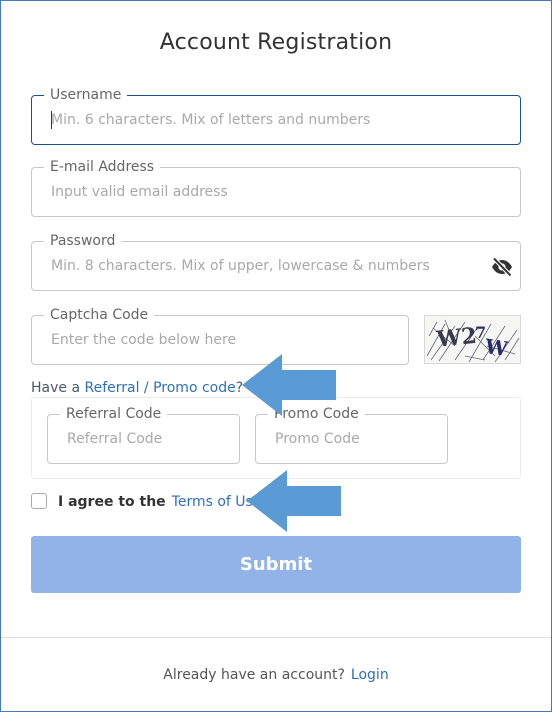 The height and width of the screenshot is (712, 552). Describe the element at coordinates (276, 564) in the screenshot. I see `submit-button: Submit` at that location.